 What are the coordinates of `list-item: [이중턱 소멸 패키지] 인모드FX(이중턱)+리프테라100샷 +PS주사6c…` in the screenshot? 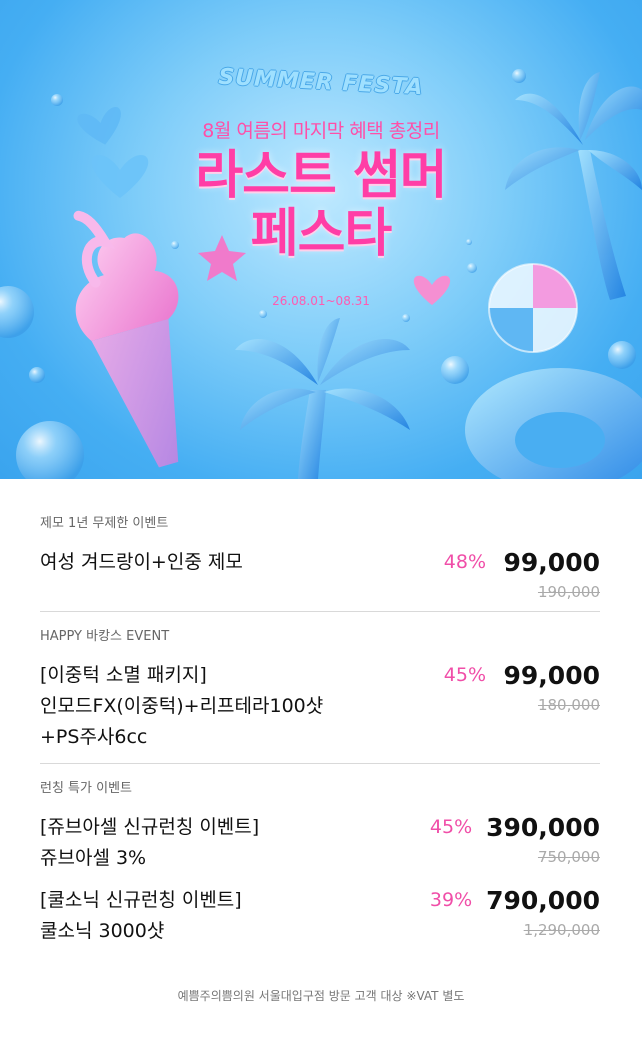 It's located at (320, 706).